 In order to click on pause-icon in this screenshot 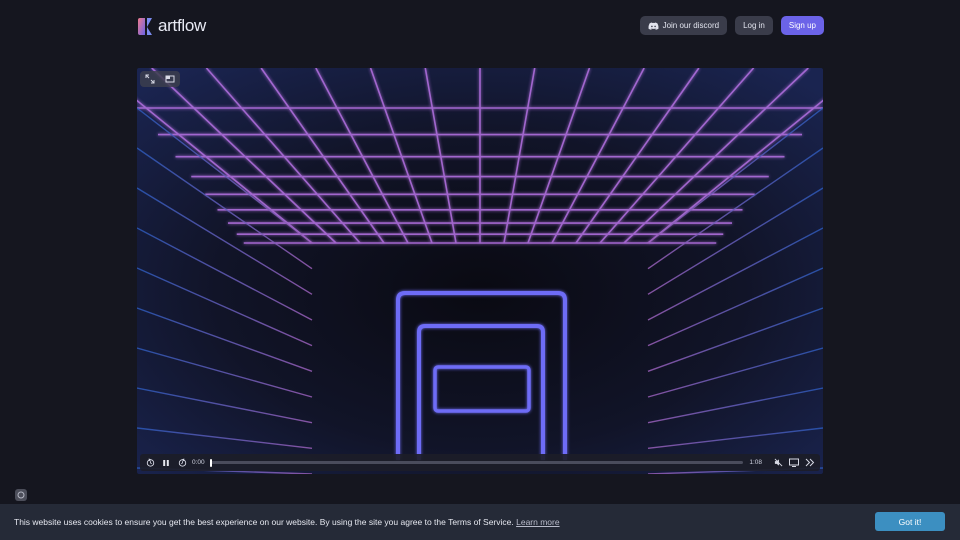, I will do `click(166, 462)`.